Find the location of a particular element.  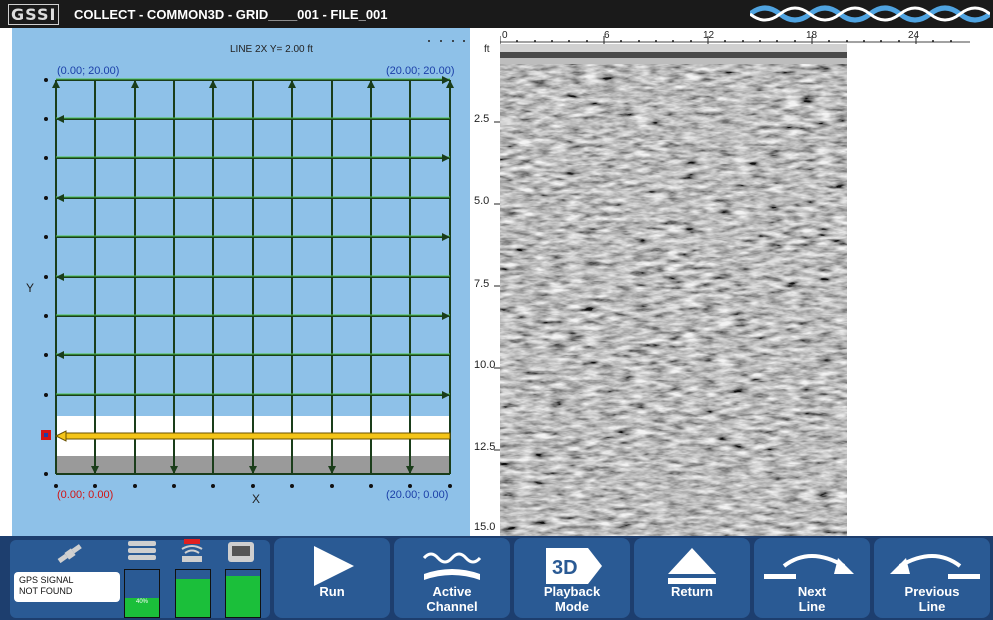

run-label-text: Run is located at coordinates (332, 591).